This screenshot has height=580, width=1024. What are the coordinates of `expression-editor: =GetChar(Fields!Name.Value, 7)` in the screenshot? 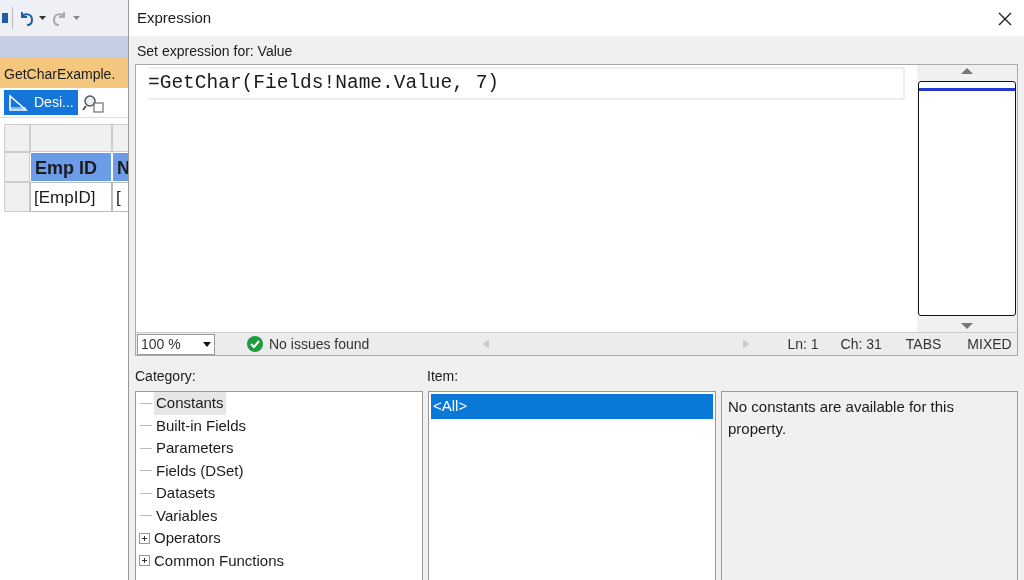 It's located at (526, 84).